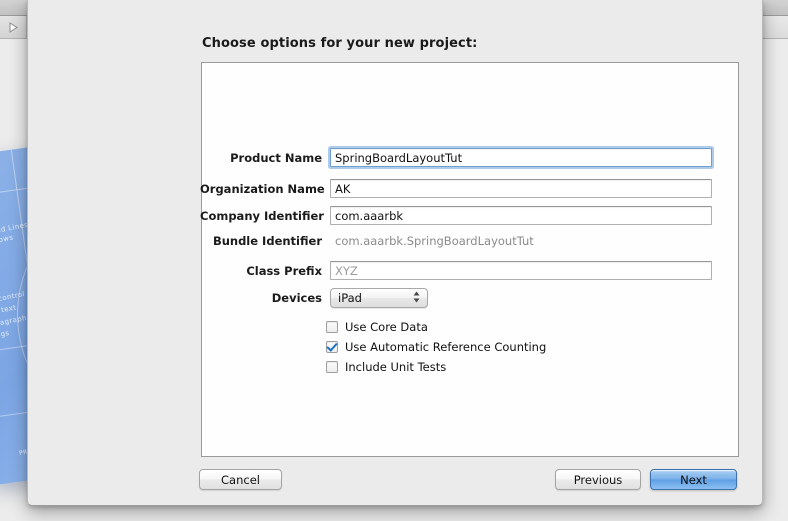 Image resolution: width=788 pixels, height=521 pixels. I want to click on checkbox-row-arc: Use Automatic Reference Counting, so click(436, 347).